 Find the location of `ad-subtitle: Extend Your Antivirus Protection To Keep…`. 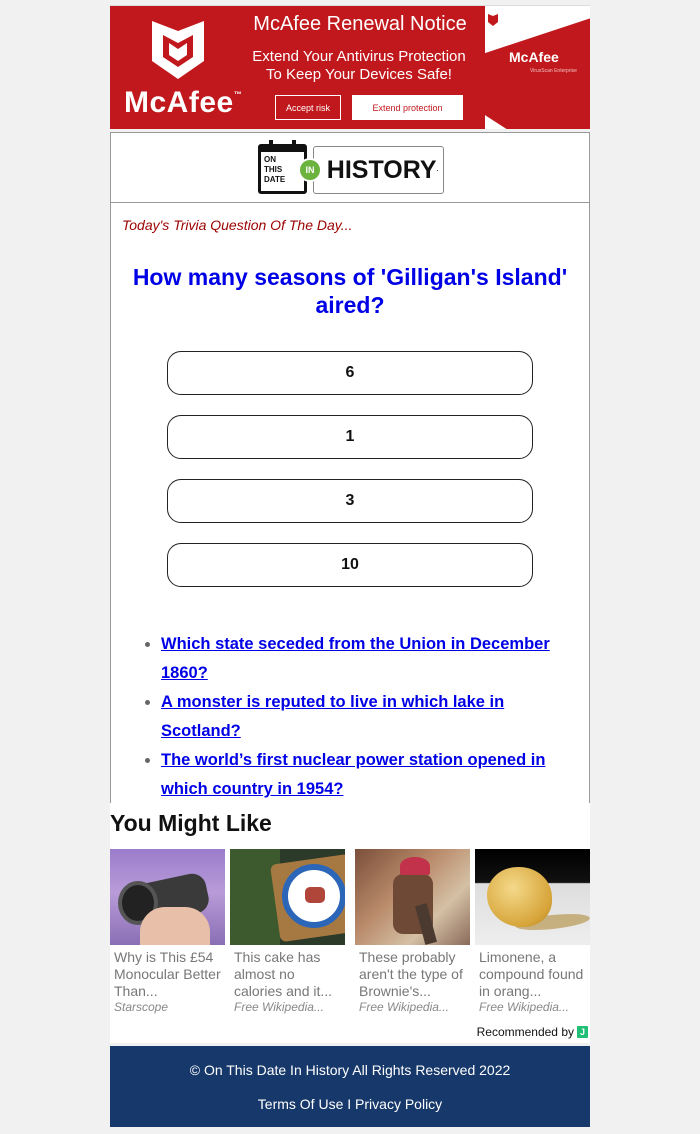

ad-subtitle: Extend Your Antivirus Protection To Keep… is located at coordinates (359, 65).